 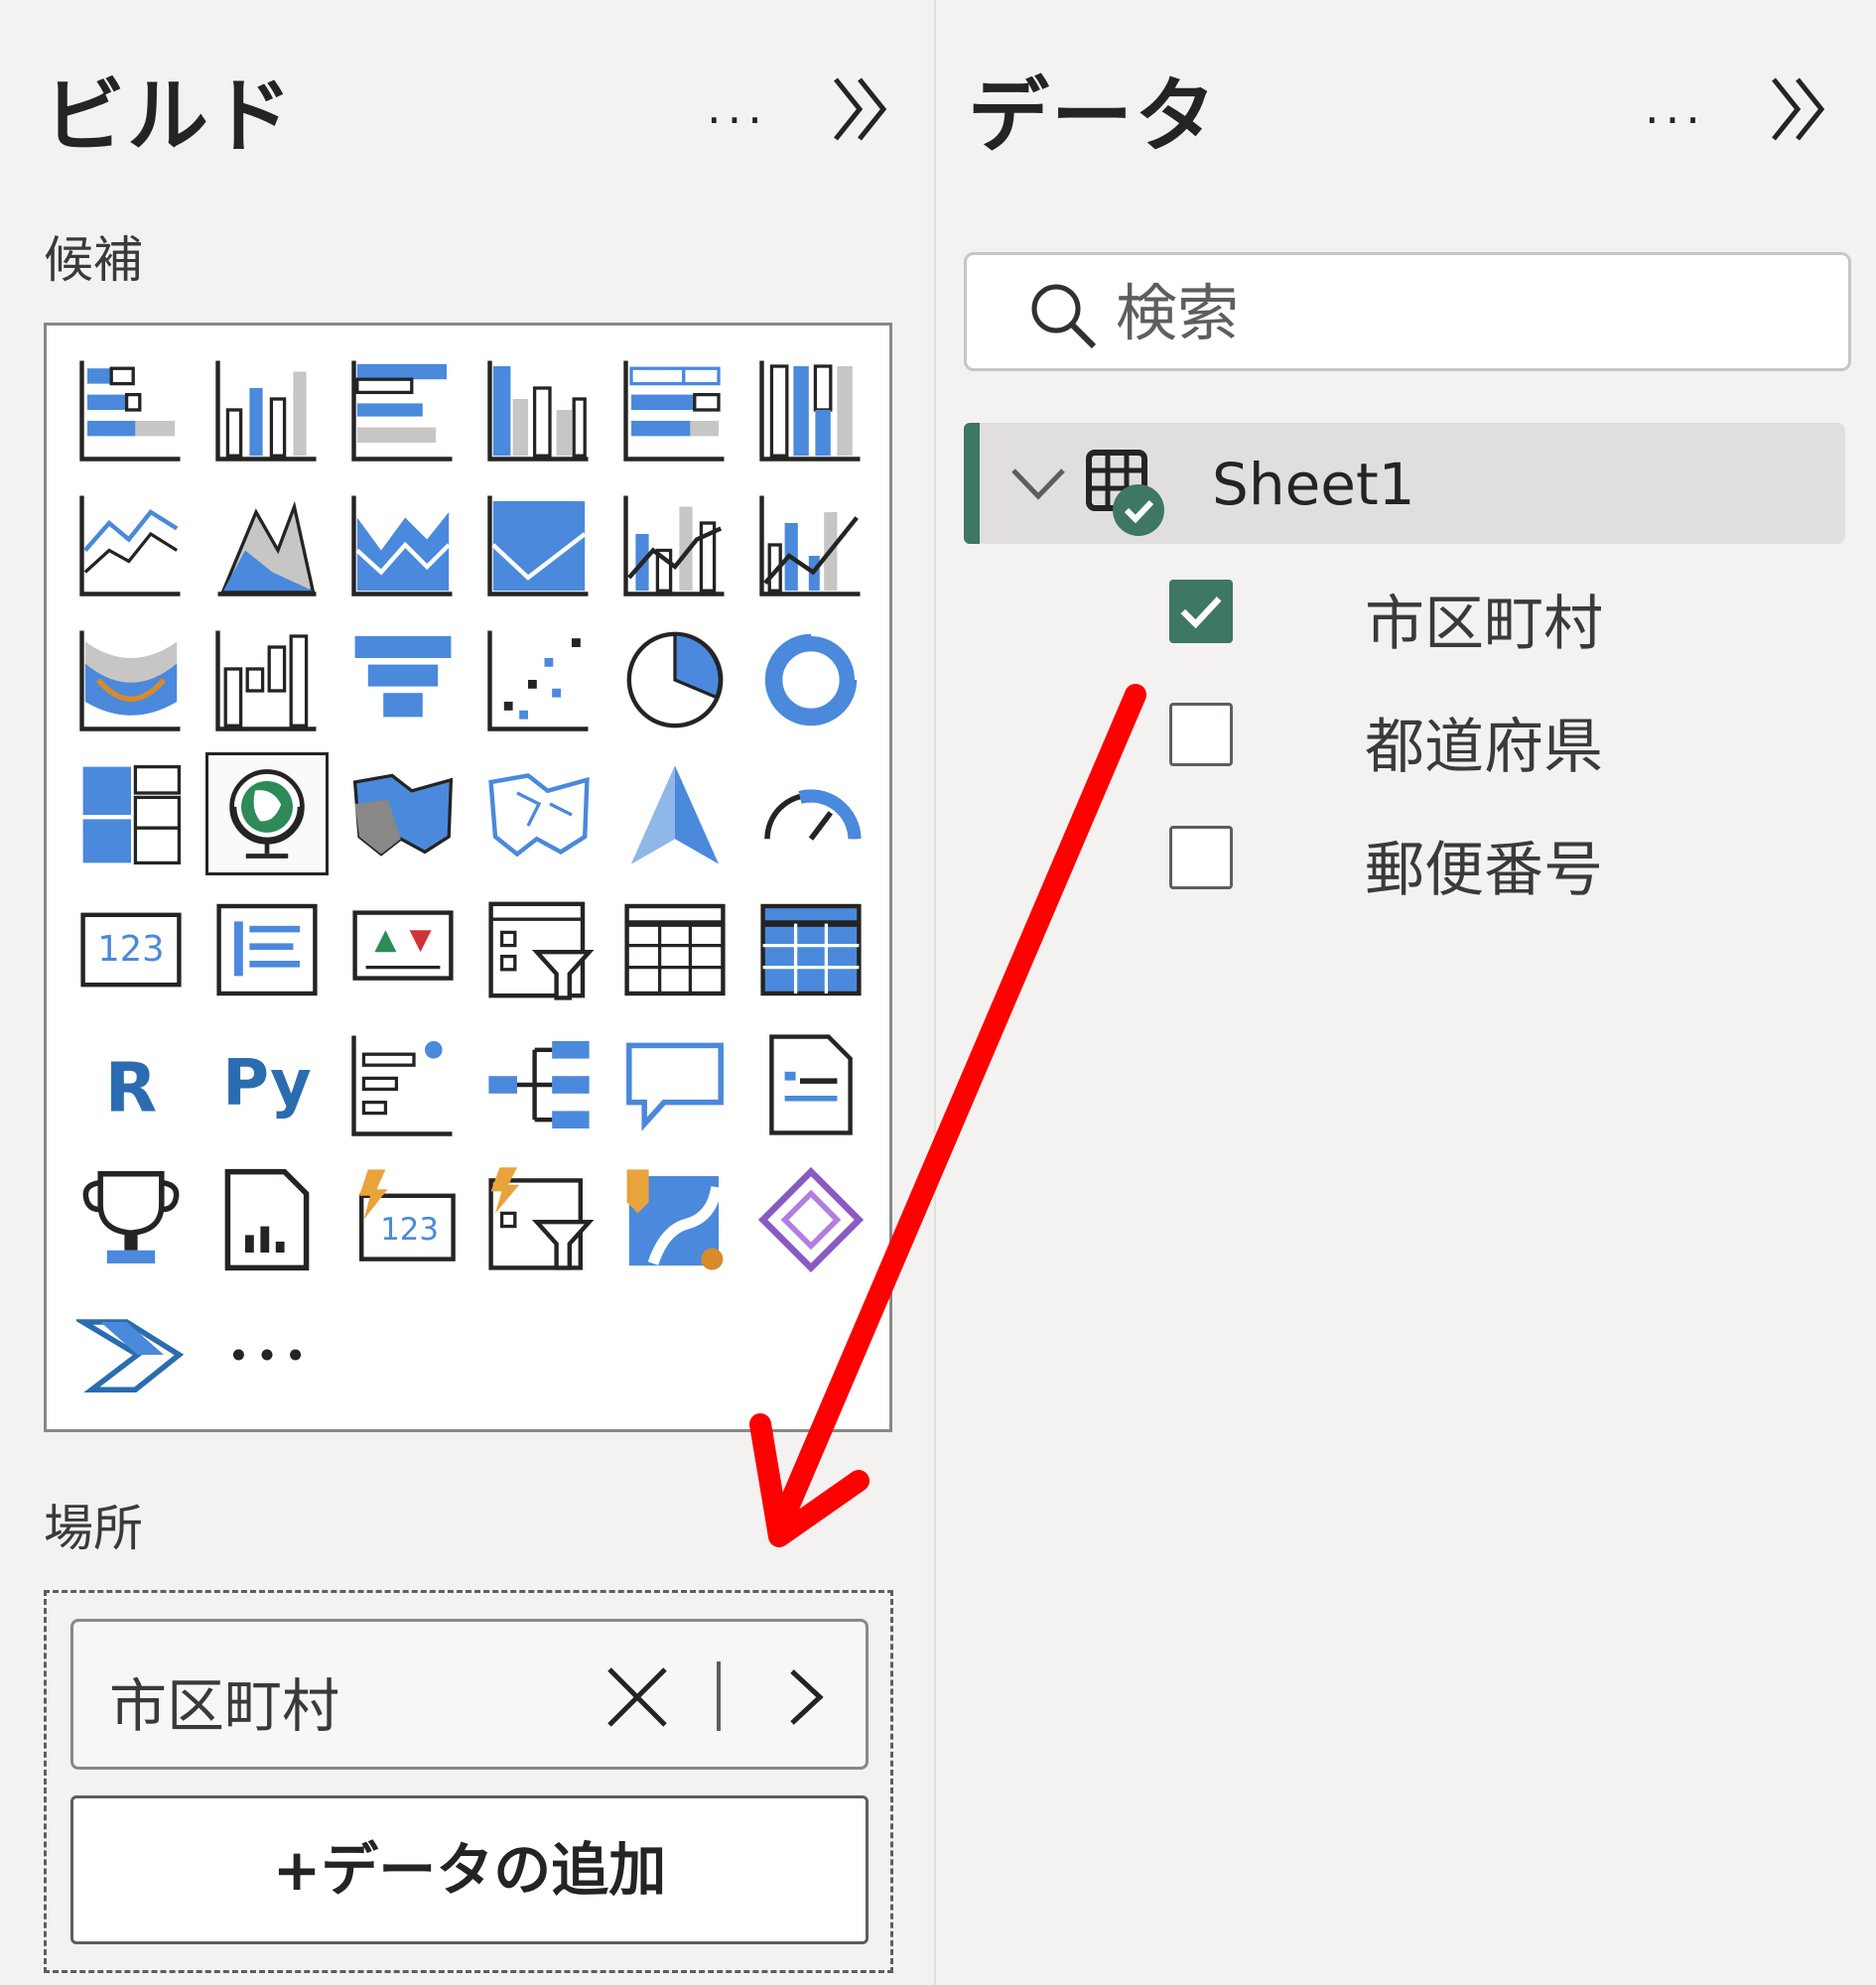 I want to click on location-field-label: 市区町村, so click(x=224, y=1706).